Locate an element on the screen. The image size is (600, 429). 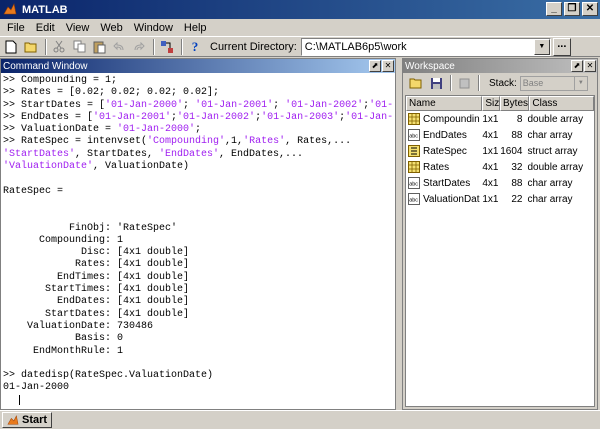
console-text: Basis: 0 is located at coordinates (63, 339).